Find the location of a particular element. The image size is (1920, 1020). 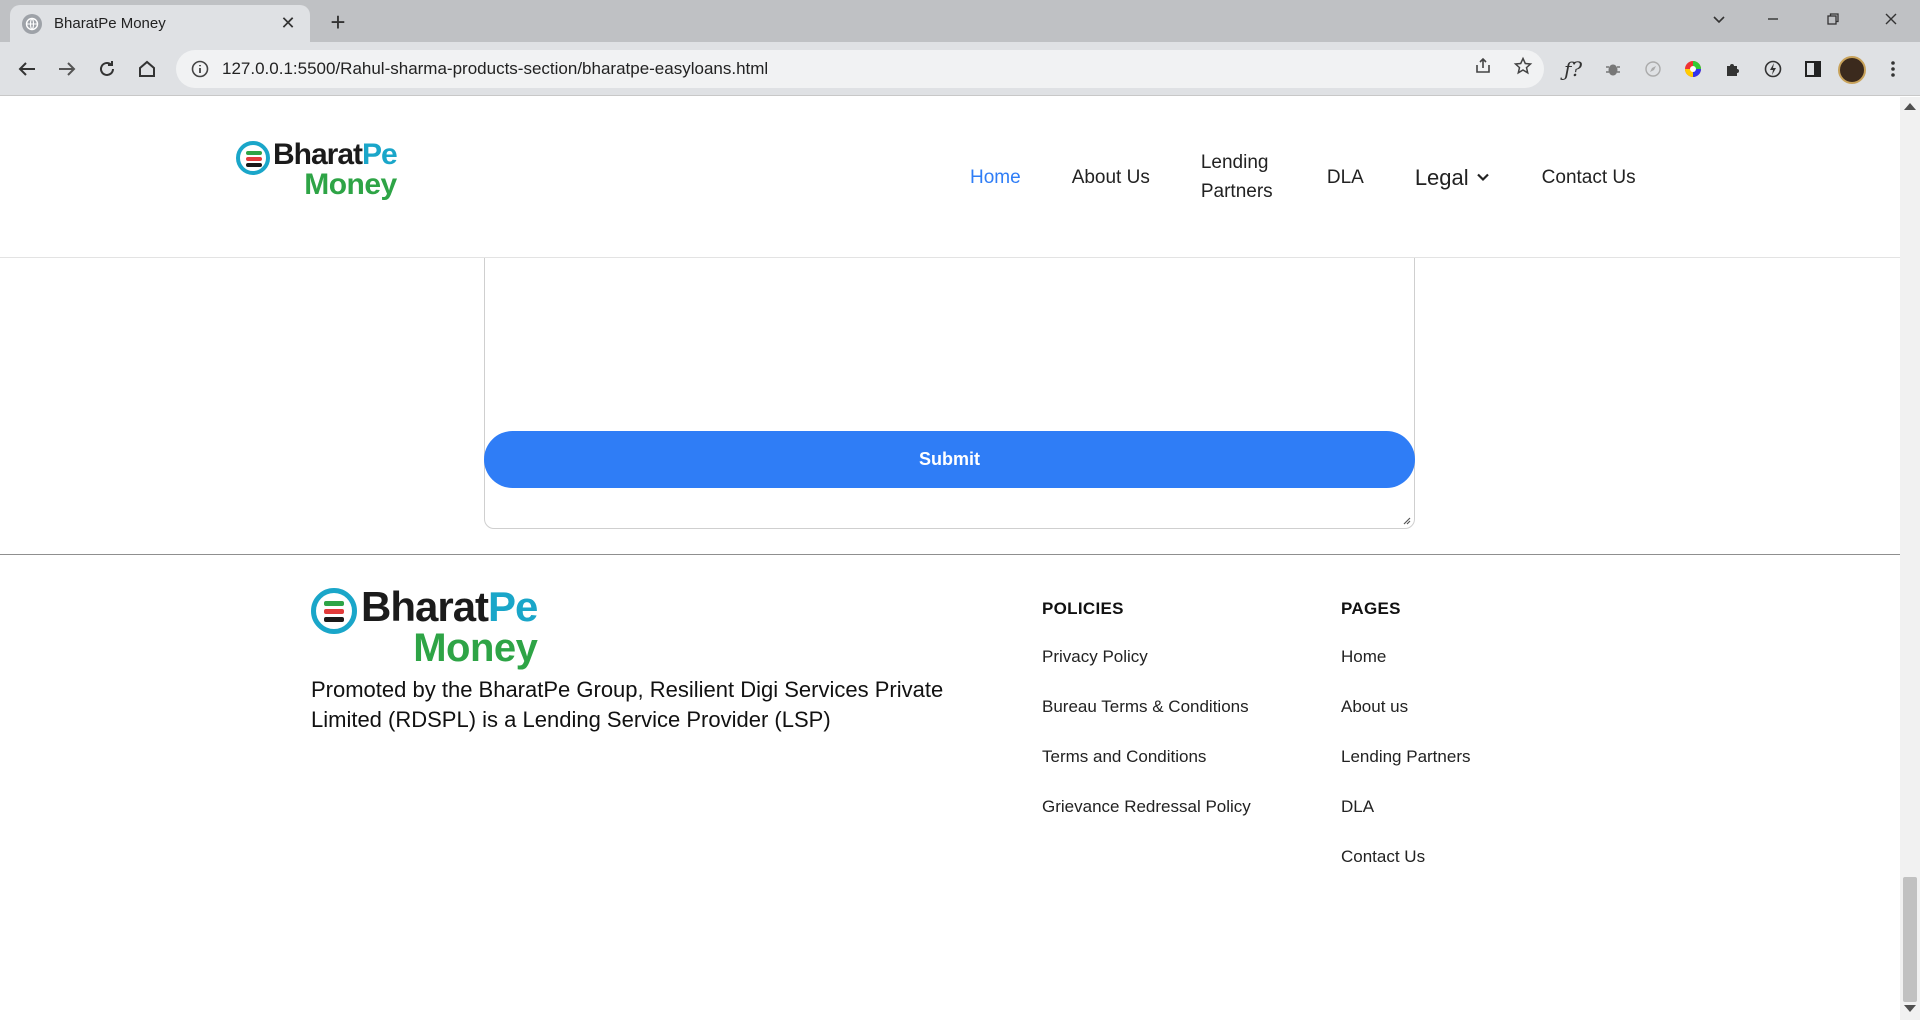

link-contact-us: Contact Us is located at coordinates (1405, 871).